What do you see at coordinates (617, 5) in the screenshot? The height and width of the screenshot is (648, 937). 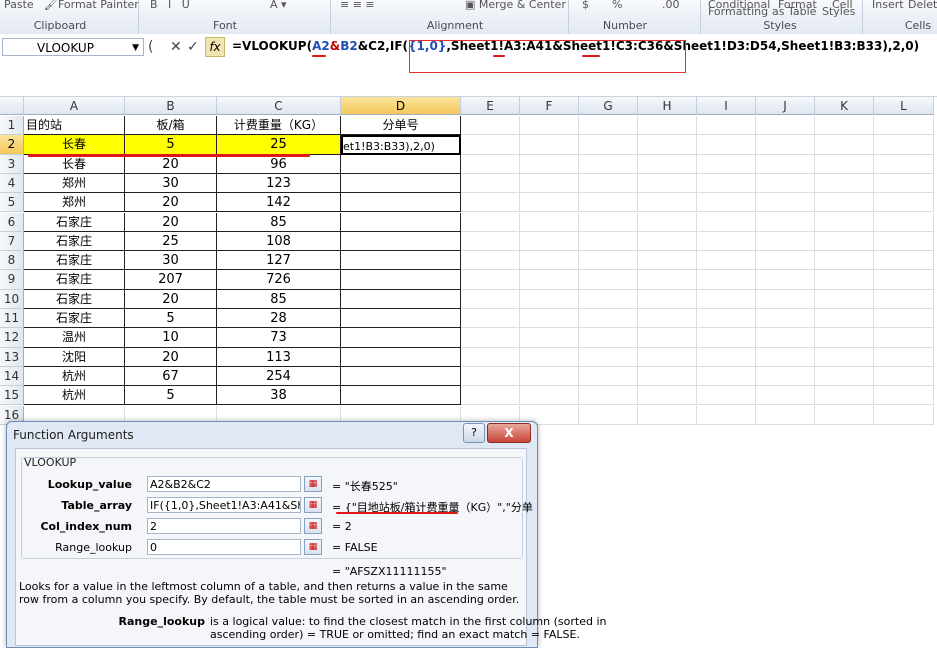 I see `percent-button: %` at bounding box center [617, 5].